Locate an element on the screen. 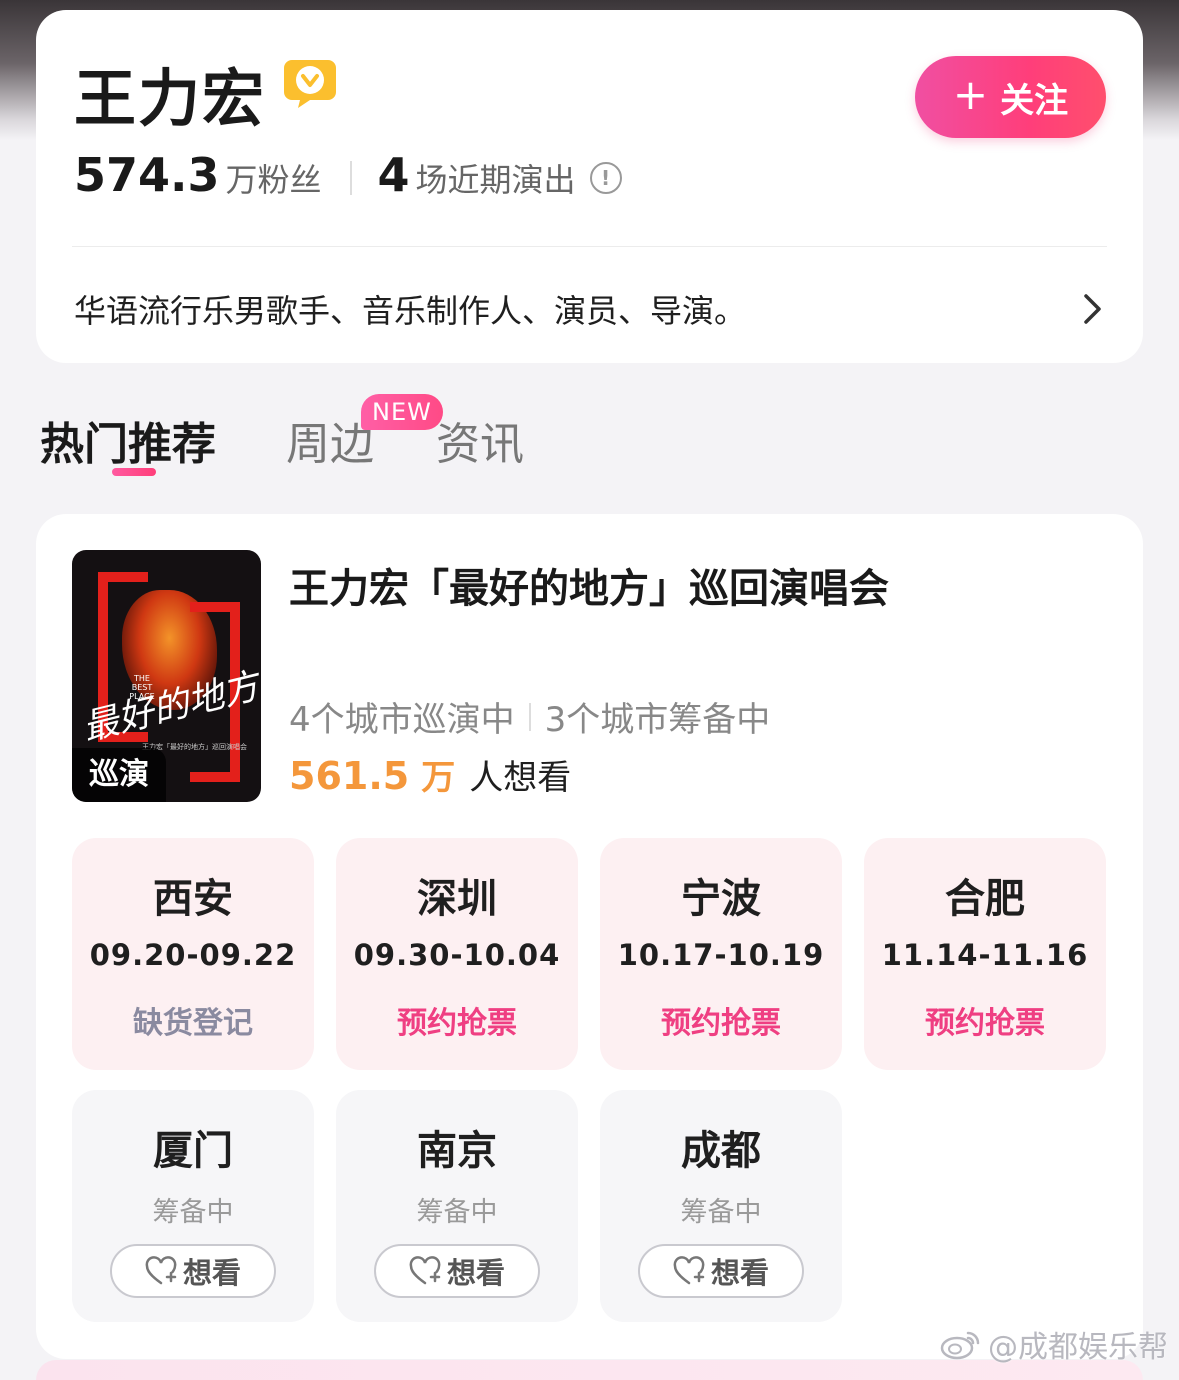  restock-register-button: 缺货登记 is located at coordinates (193, 1020).